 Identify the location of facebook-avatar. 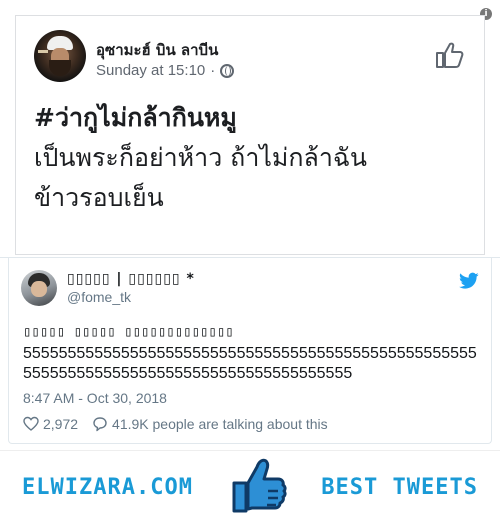
(60, 56).